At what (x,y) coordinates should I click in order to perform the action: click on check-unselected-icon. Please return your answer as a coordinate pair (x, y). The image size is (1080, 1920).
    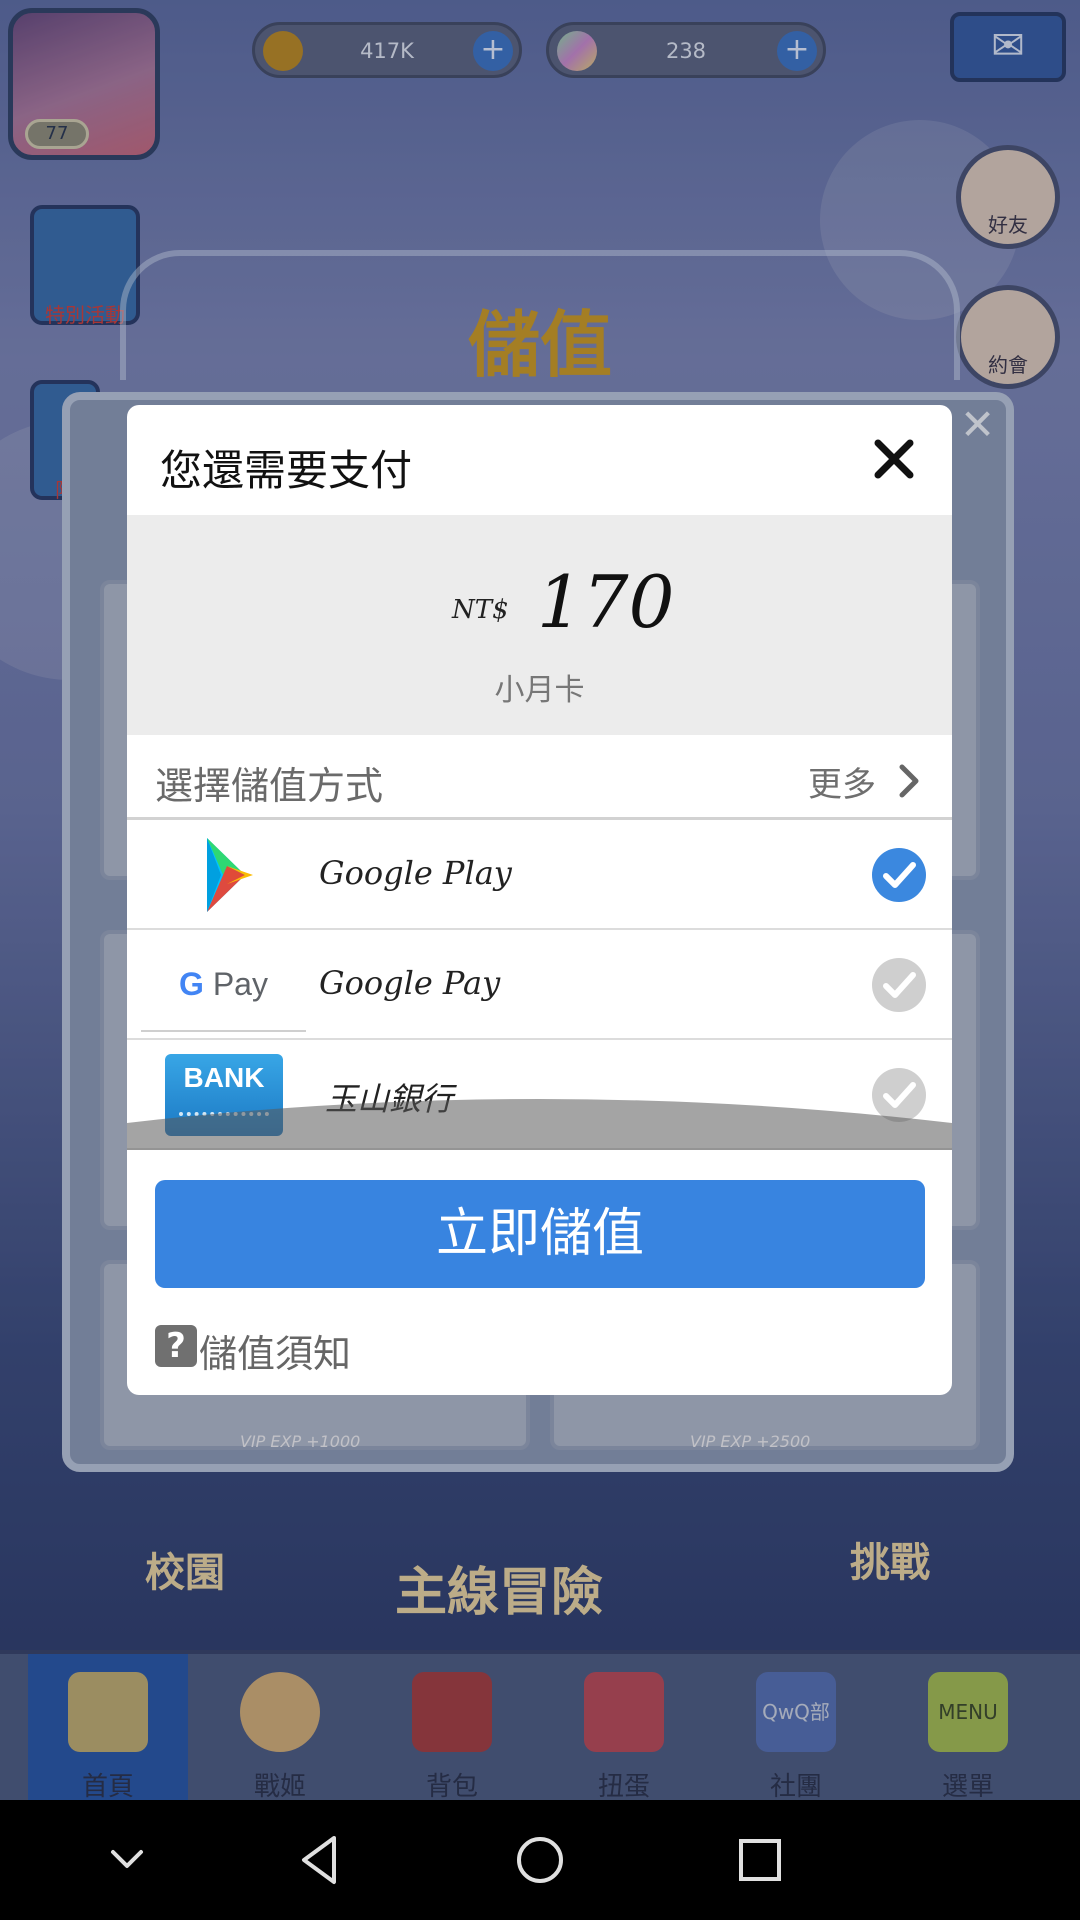
    Looking at the image, I should click on (899, 985).